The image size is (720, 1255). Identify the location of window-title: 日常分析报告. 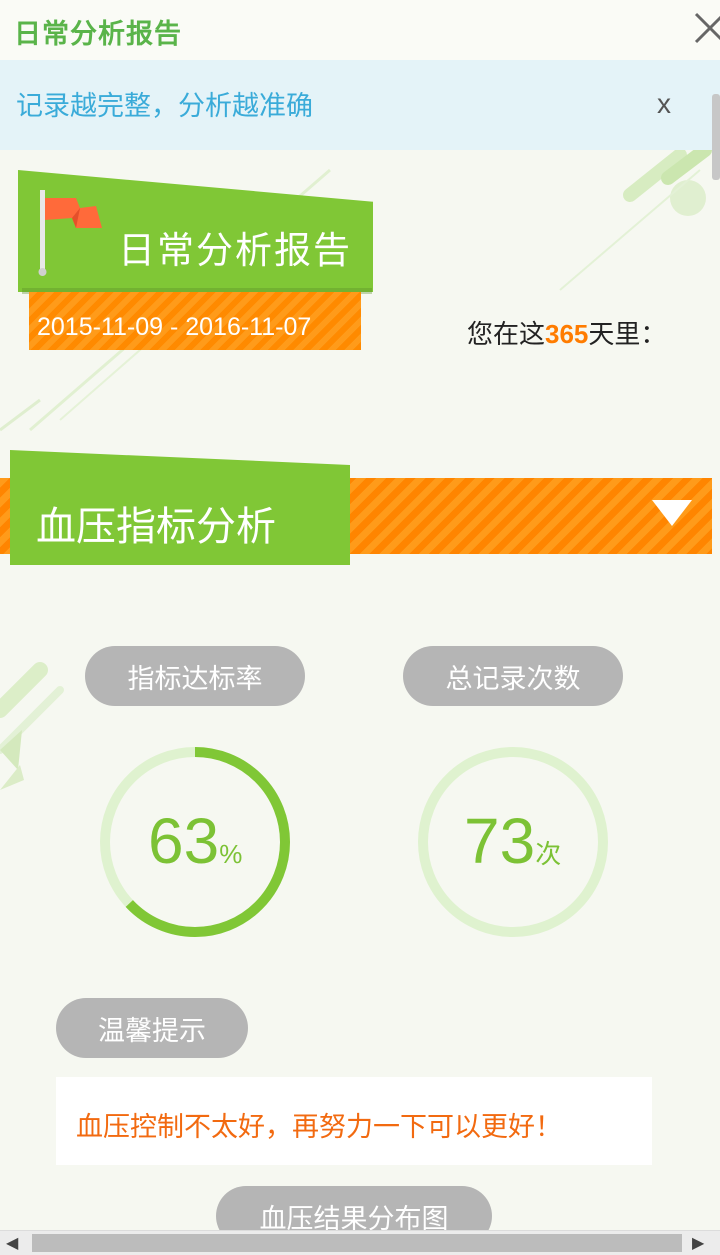
(98, 34).